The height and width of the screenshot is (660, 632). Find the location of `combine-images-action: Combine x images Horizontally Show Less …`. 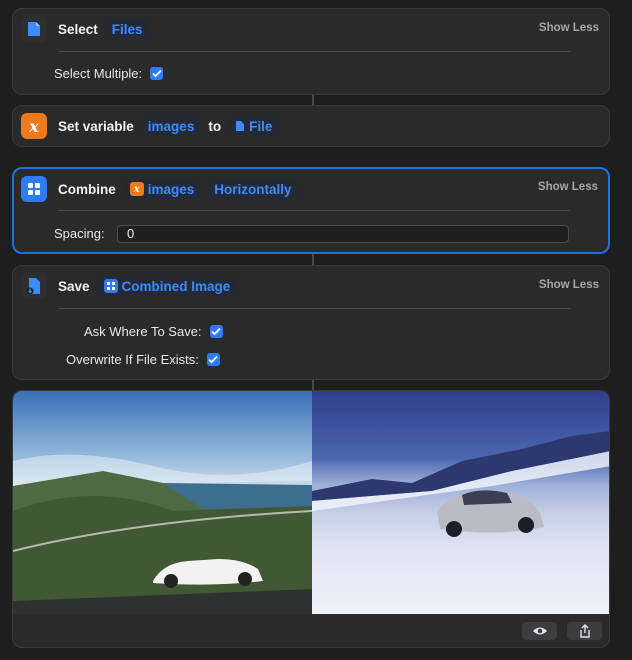

combine-images-action: Combine x images Horizontally Show Less … is located at coordinates (311, 210).